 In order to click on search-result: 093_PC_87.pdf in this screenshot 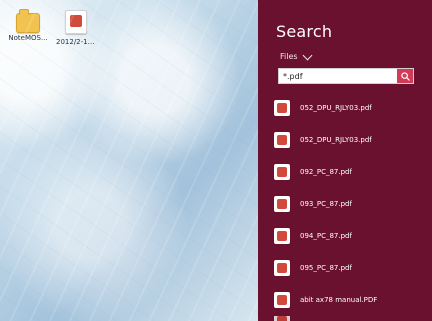, I will do `click(350, 204)`.